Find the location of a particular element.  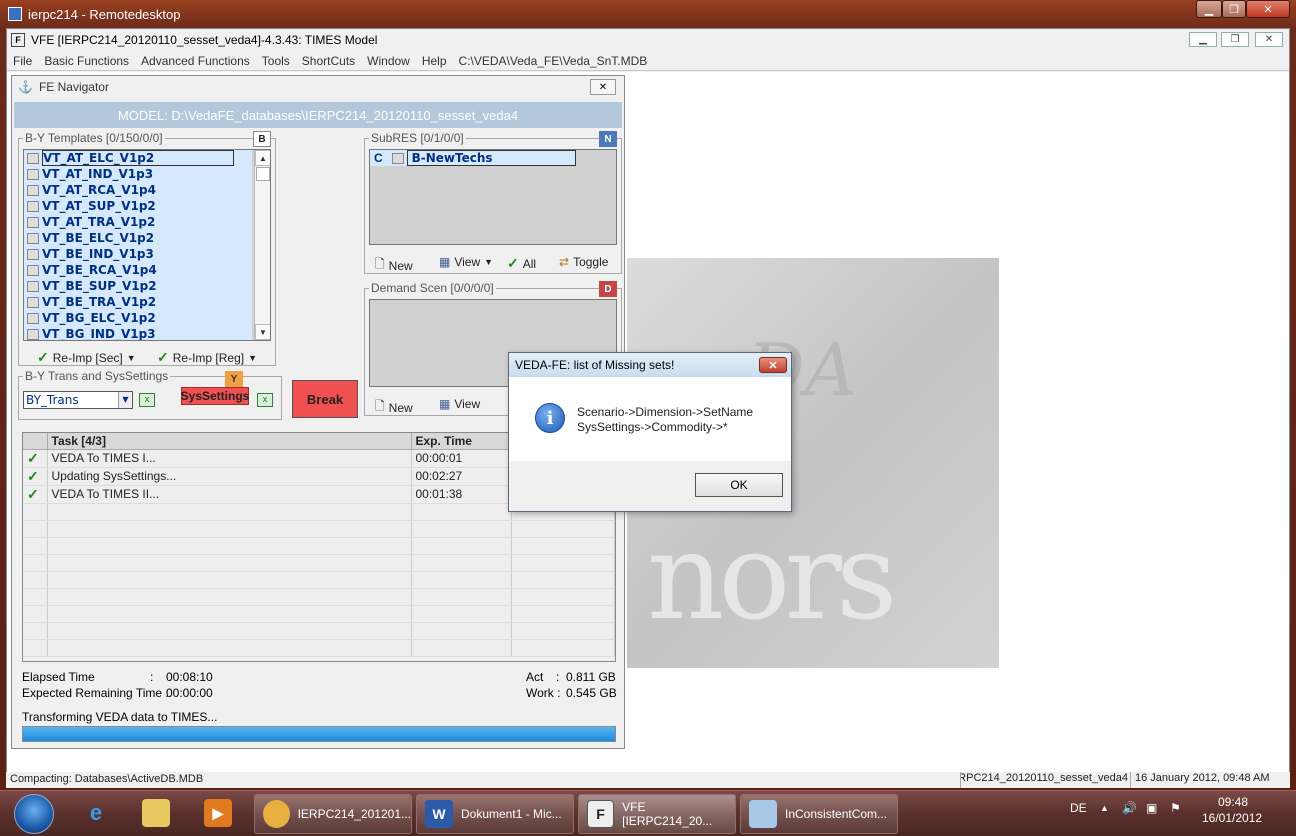

scroll-up-arrow-icon: ▲ is located at coordinates (262, 158).